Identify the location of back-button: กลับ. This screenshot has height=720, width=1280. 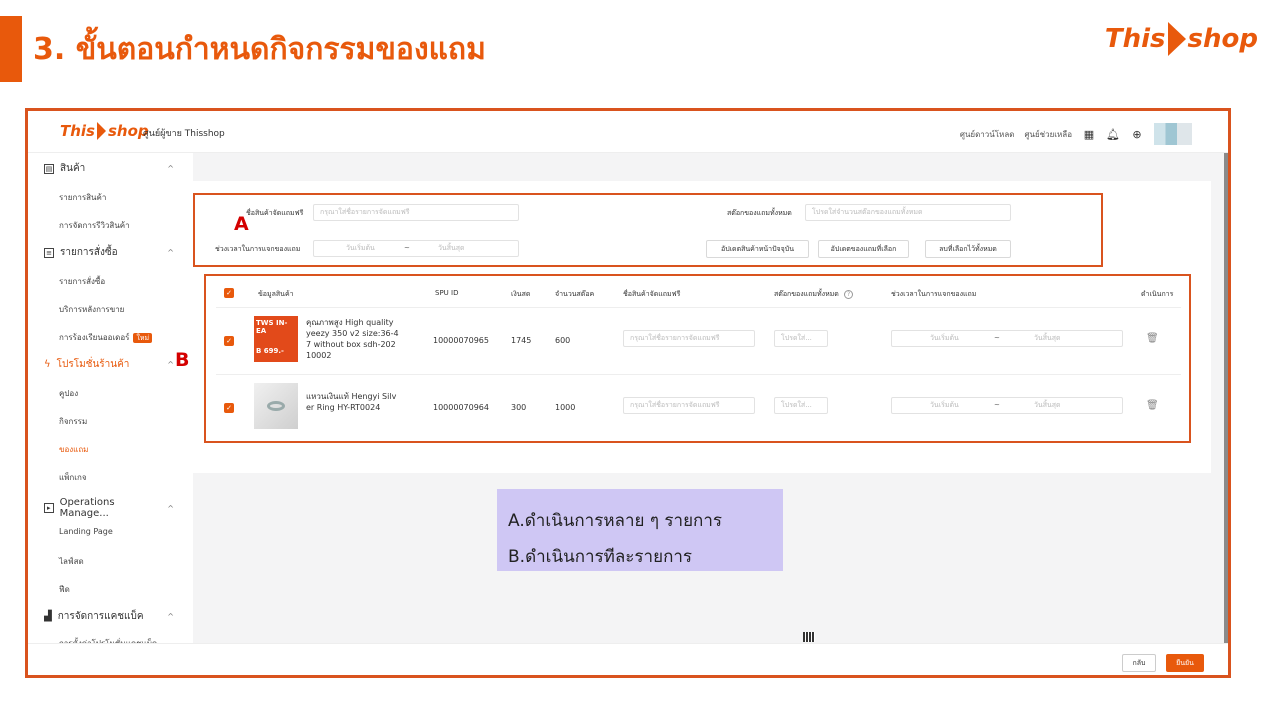
(1139, 663).